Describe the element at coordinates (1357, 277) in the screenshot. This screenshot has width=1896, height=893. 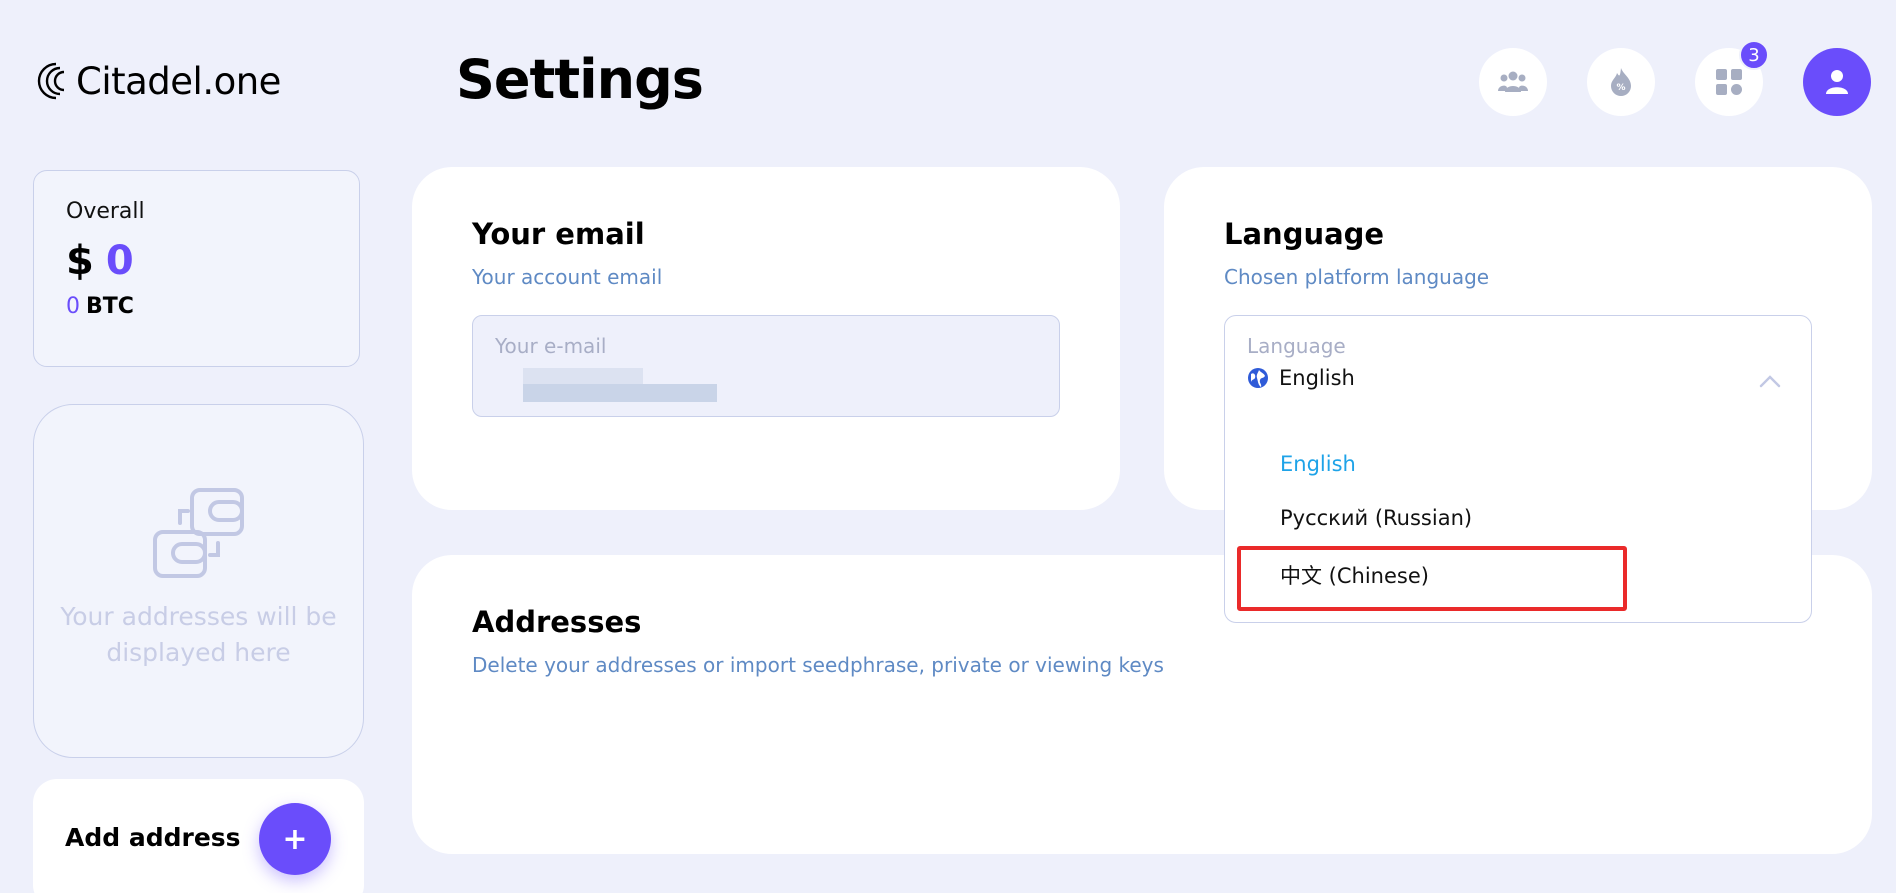
I see `language-card-subtitle: Chosen platform language` at that location.